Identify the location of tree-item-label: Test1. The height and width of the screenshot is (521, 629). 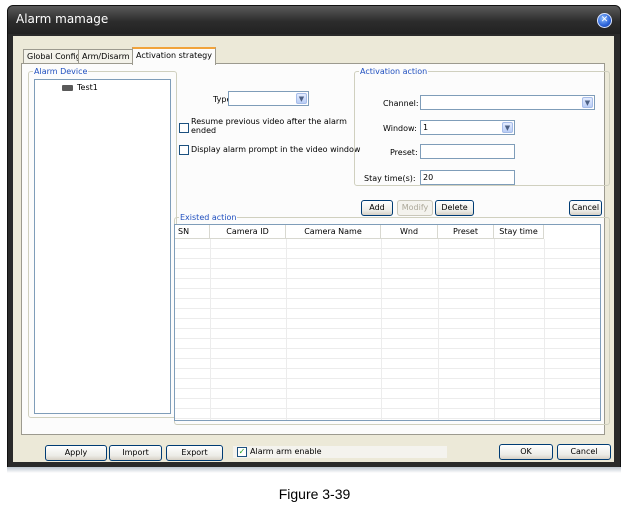
(87, 87).